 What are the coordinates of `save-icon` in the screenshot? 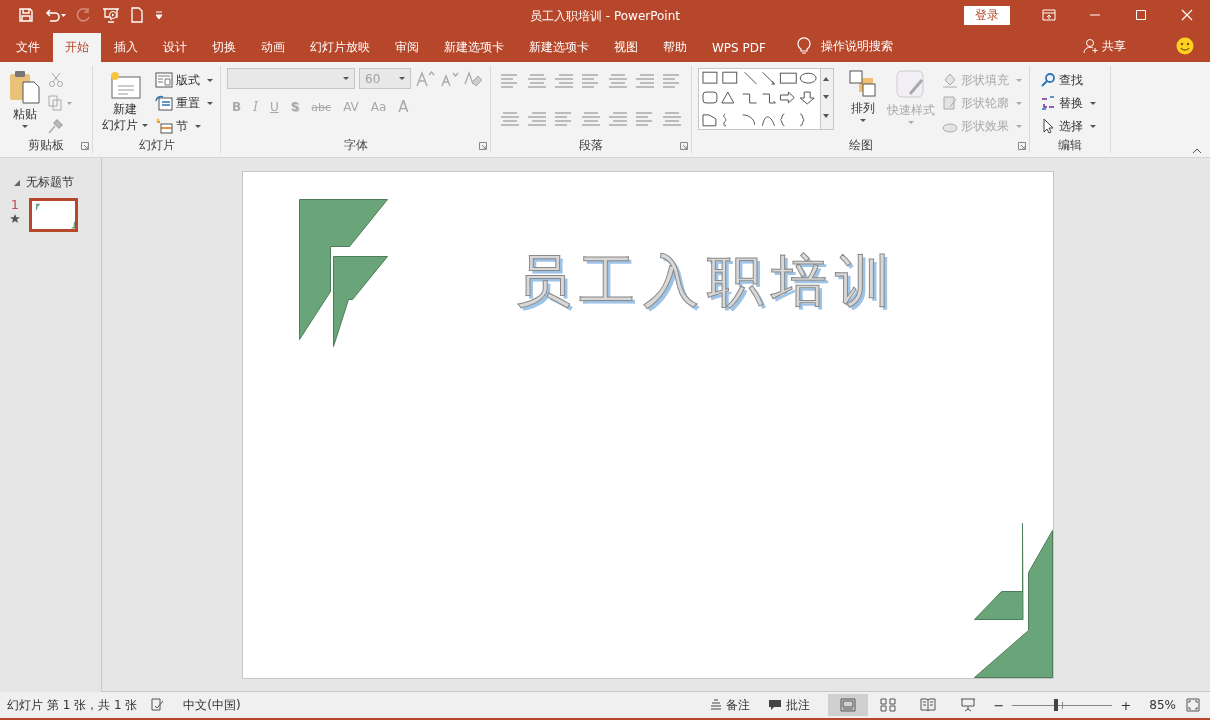 It's located at (26, 15).